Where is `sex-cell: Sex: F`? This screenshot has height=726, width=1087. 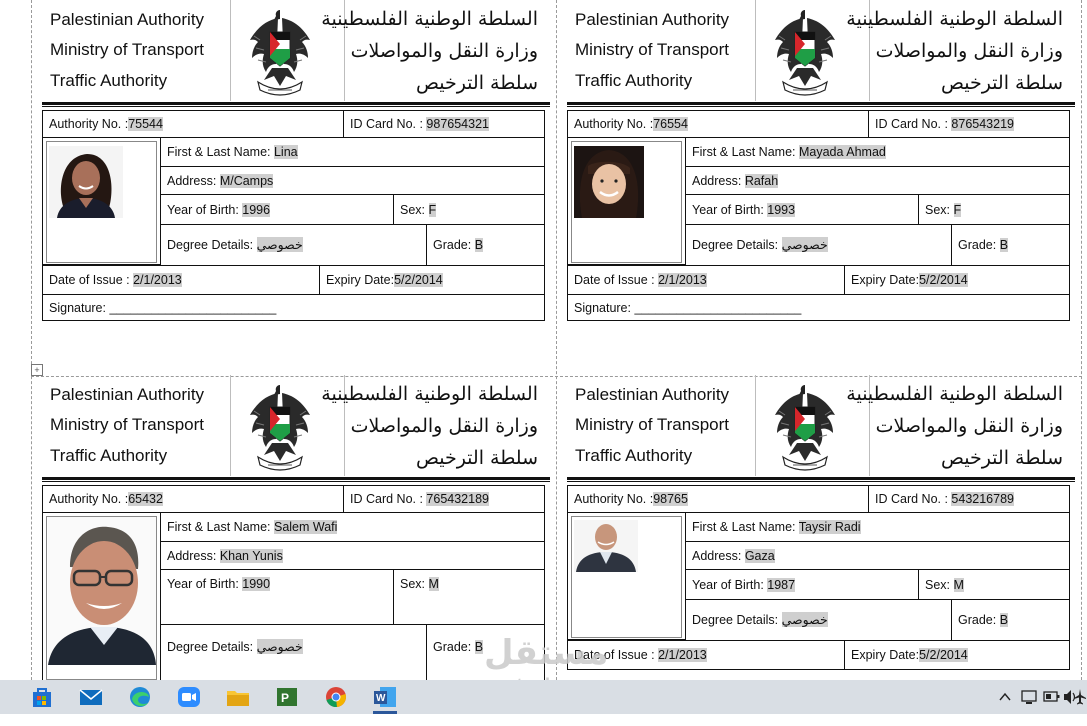 sex-cell: Sex: F is located at coordinates (994, 209).